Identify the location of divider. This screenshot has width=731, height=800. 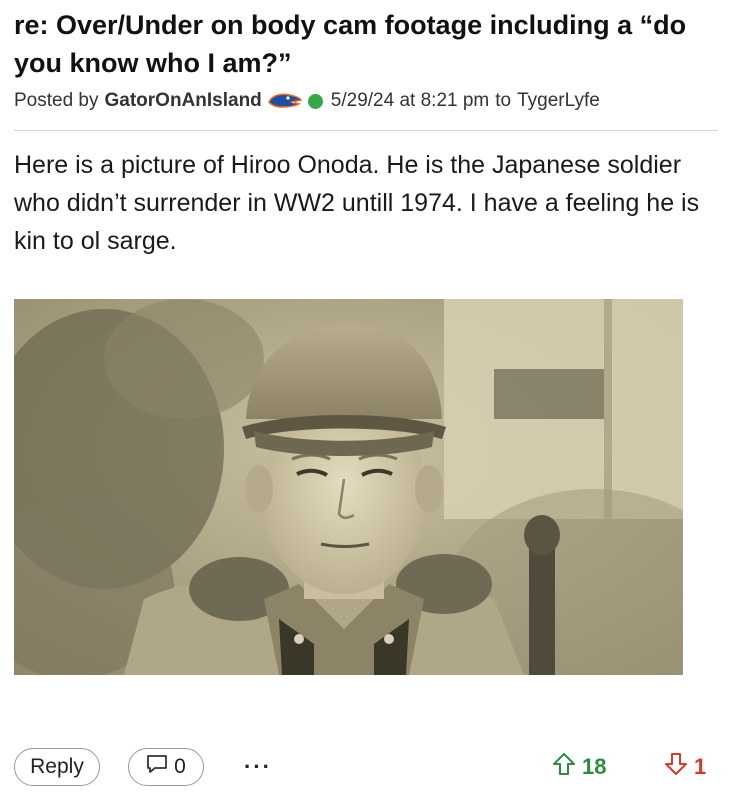
(366, 130).